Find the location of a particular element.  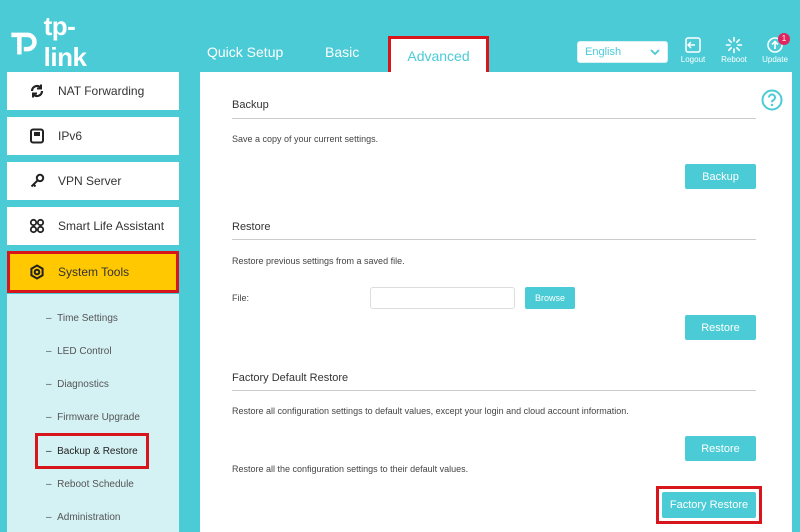

restore-button: Restore is located at coordinates (720, 327).